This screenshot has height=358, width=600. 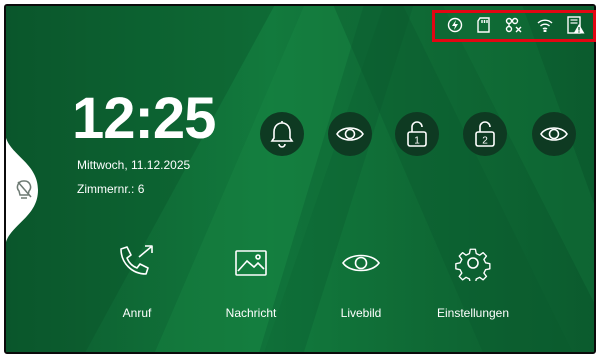 I want to click on date-text: Mittwoch, 11.12.2025, so click(x=134, y=165).